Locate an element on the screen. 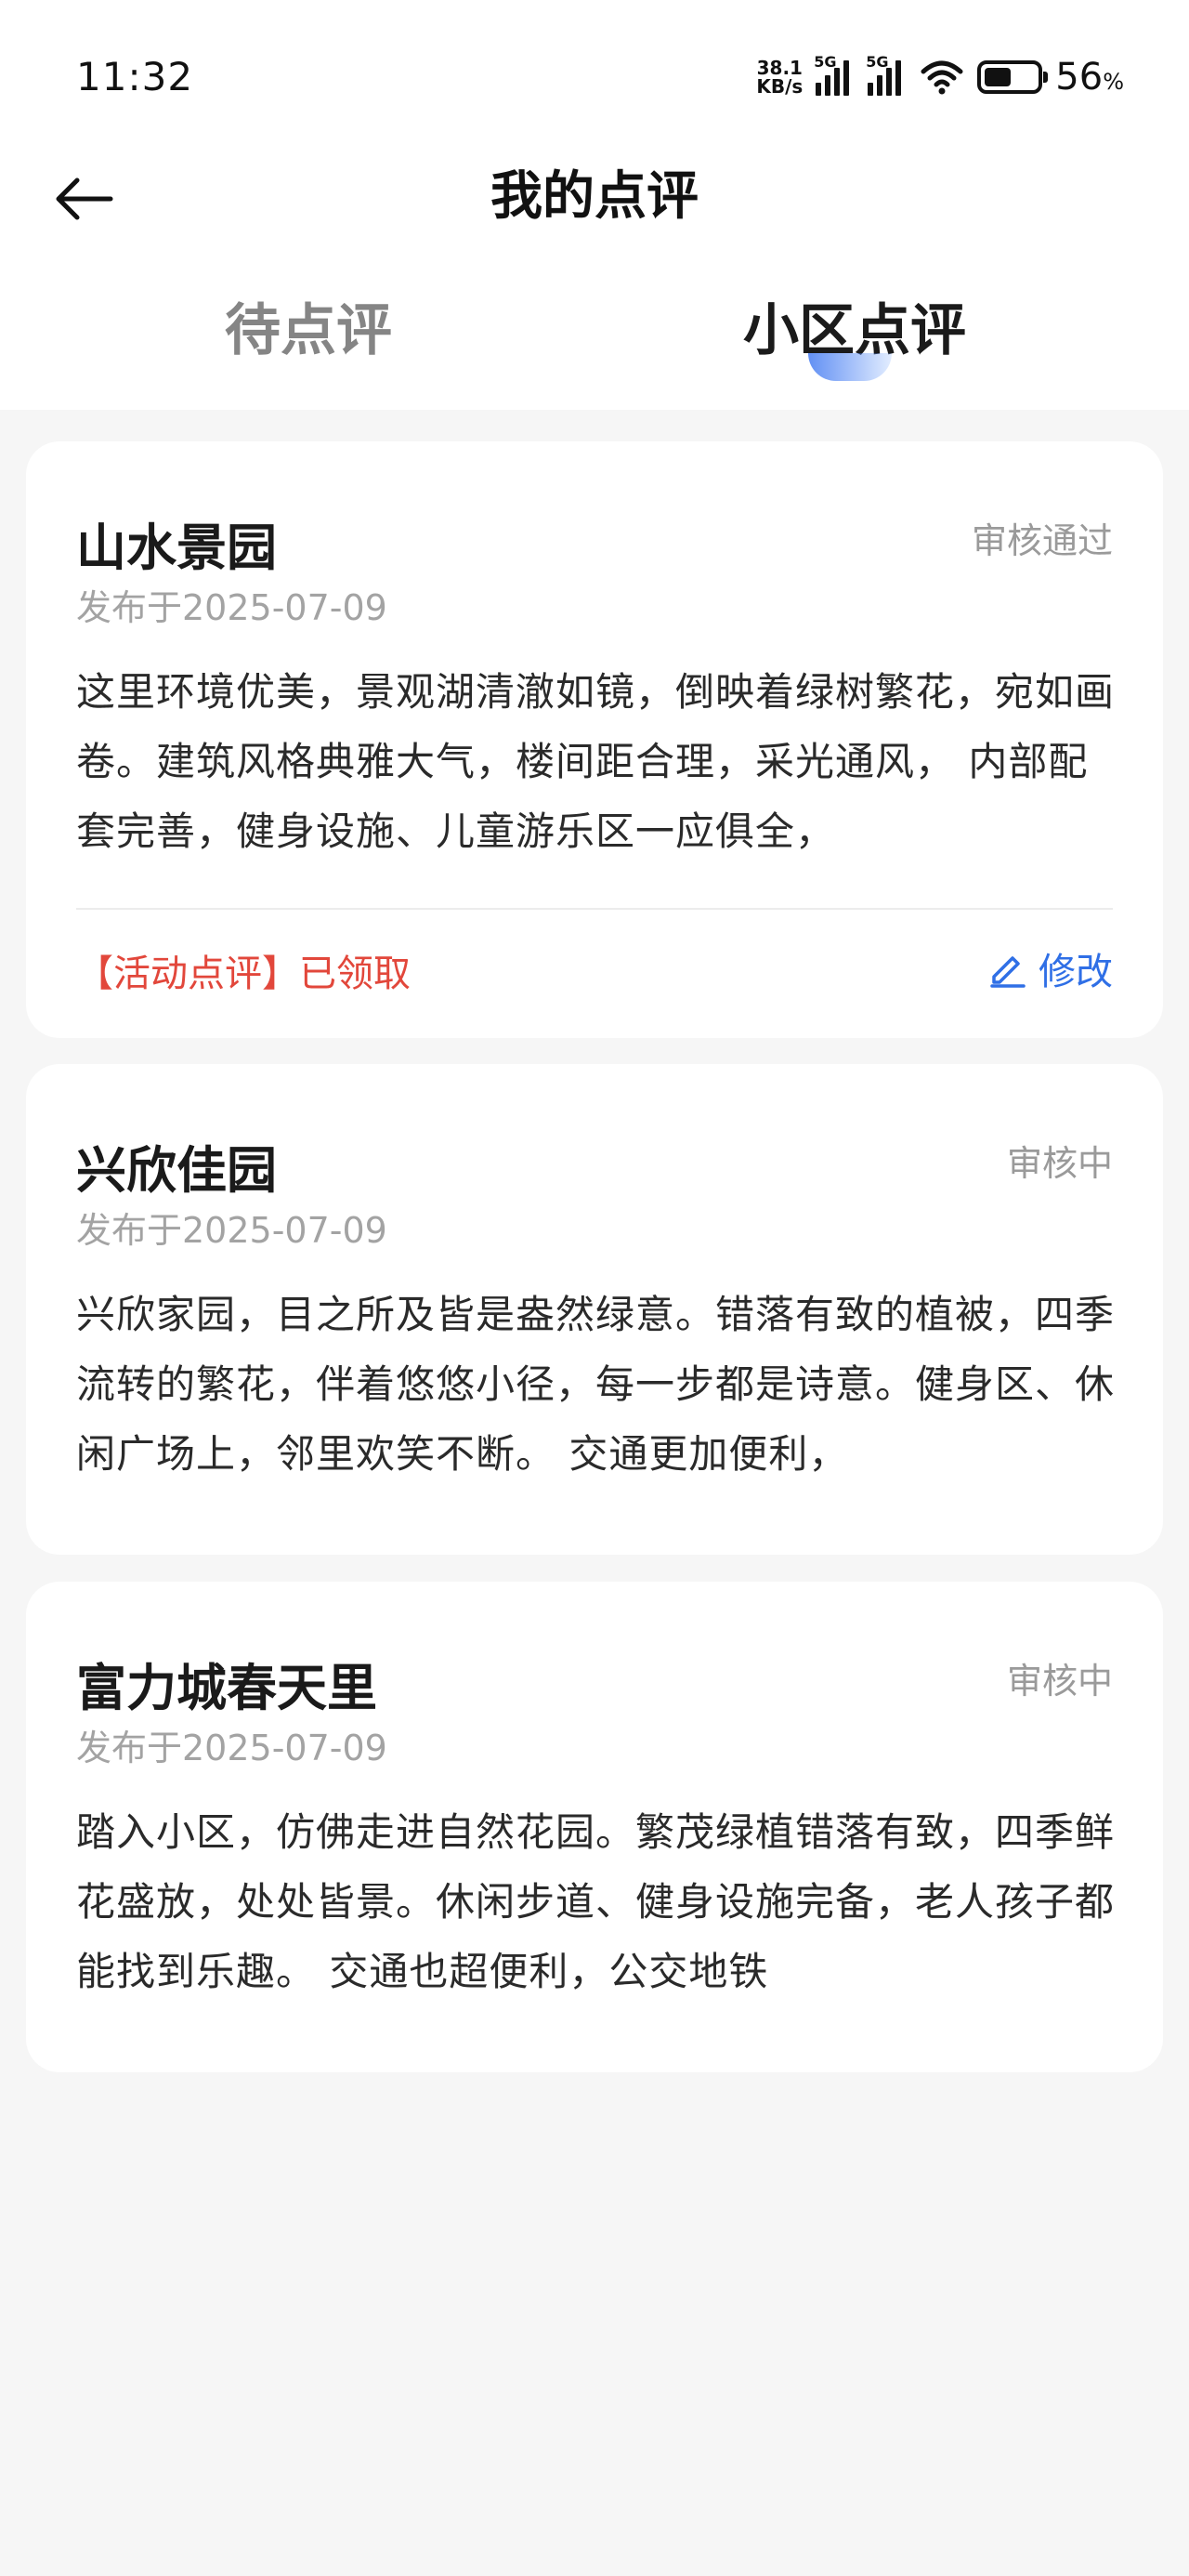  network-speed-unit: KB/s is located at coordinates (780, 86).